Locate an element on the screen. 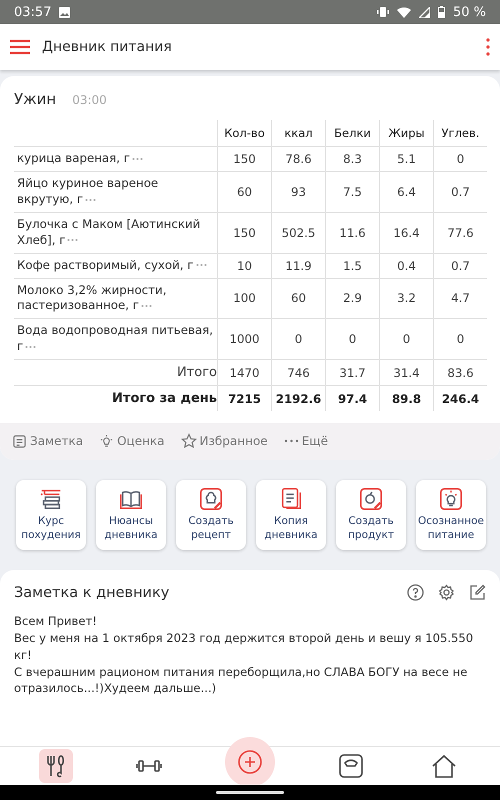  settings-icon is located at coordinates (446, 593).